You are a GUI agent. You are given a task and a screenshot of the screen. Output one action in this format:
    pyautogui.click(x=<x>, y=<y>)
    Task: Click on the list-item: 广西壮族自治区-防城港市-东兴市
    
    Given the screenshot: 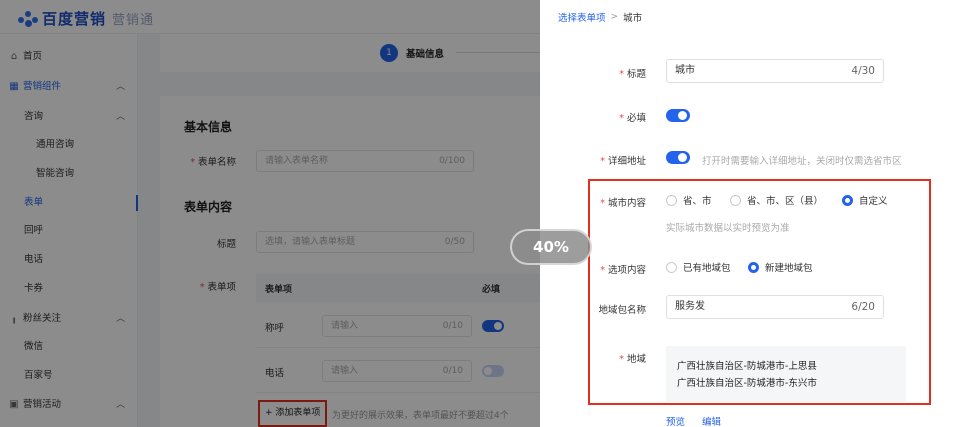 What is the action you would take?
    pyautogui.click(x=747, y=383)
    